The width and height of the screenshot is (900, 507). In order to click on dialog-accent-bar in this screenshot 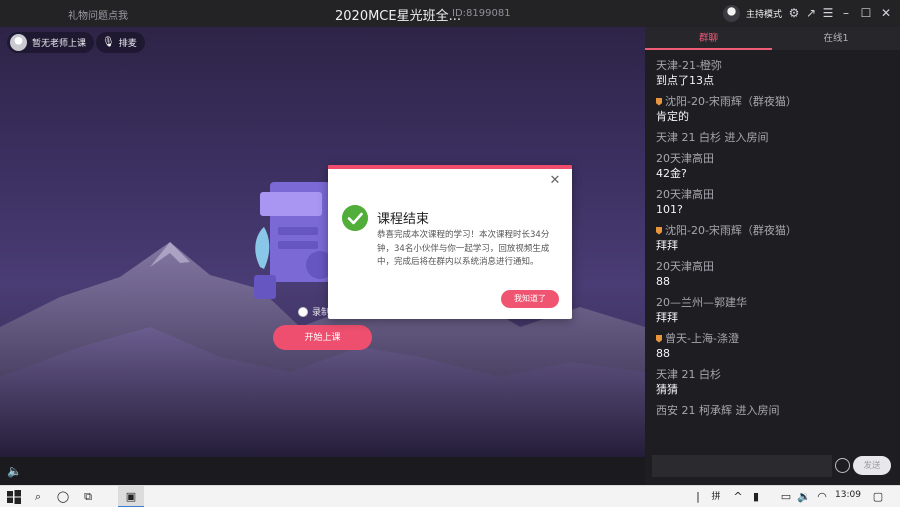, I will do `click(450, 167)`.